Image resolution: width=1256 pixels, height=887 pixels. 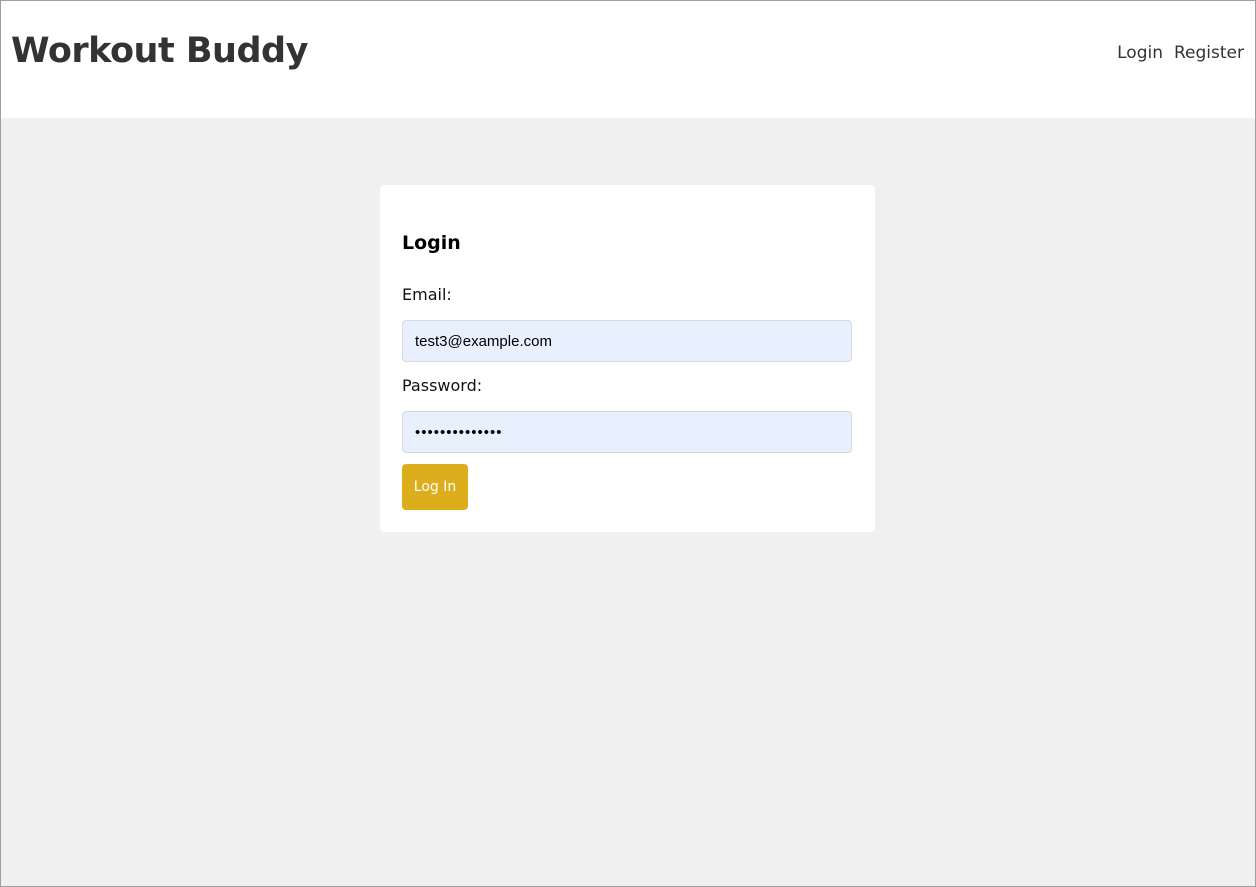 What do you see at coordinates (427, 294) in the screenshot?
I see `email-label: Email:` at bounding box center [427, 294].